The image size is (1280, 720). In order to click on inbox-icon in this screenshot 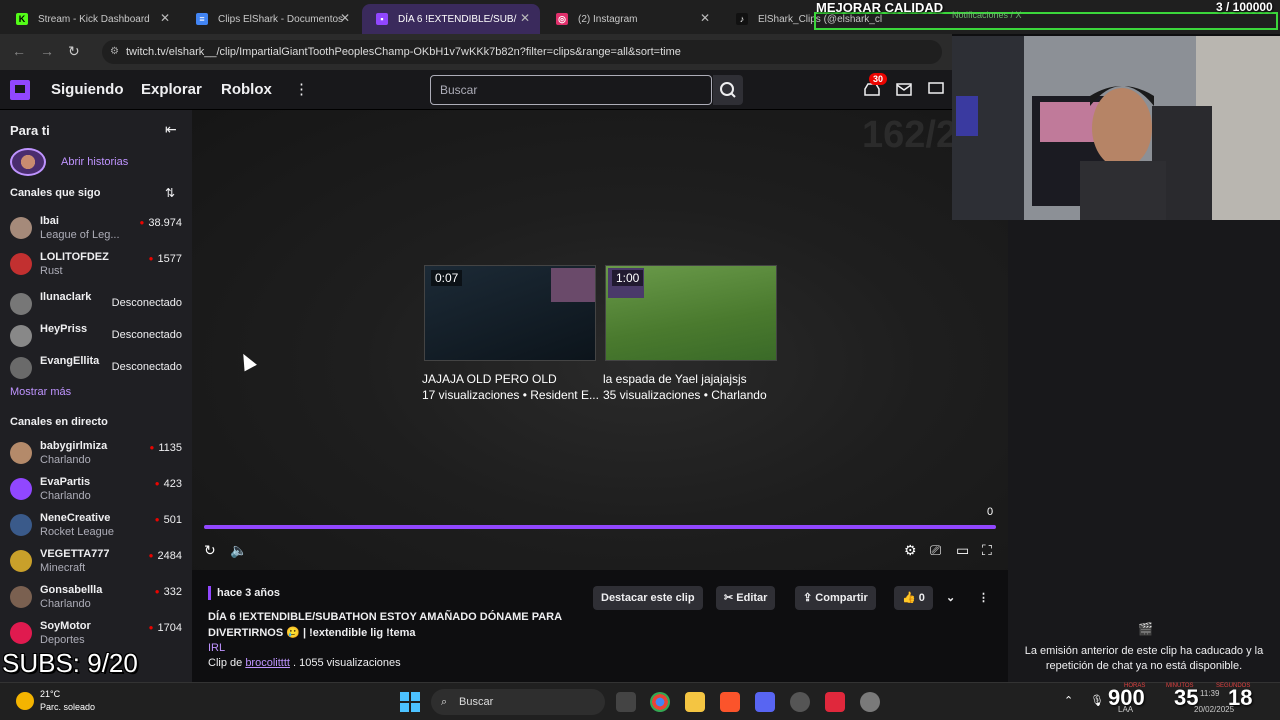, I will do `click(904, 89)`.